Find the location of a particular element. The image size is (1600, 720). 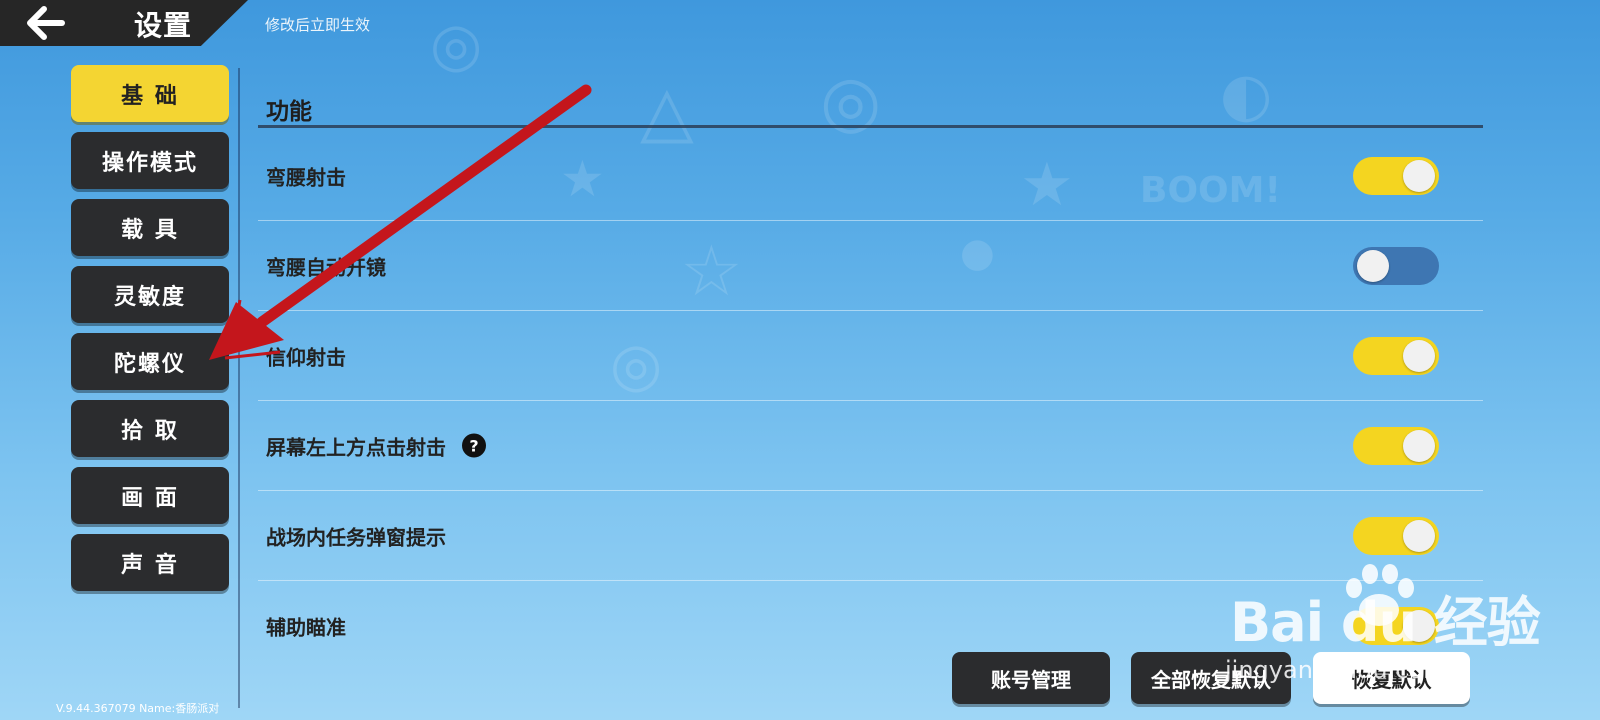

sidebar-item-label: 声 音 is located at coordinates (150, 565).